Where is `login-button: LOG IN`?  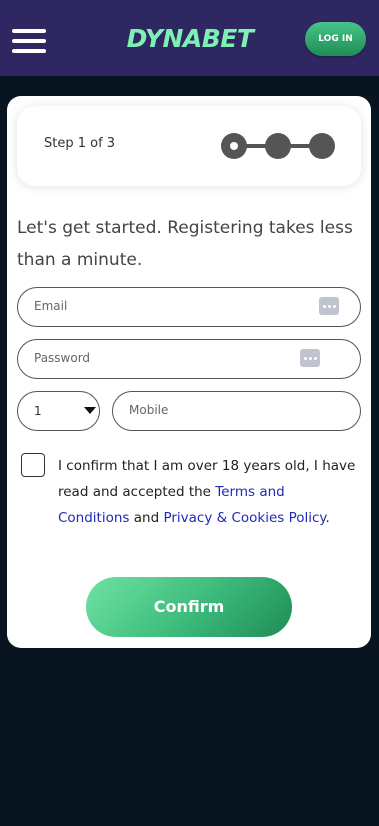 login-button: LOG IN is located at coordinates (335, 39).